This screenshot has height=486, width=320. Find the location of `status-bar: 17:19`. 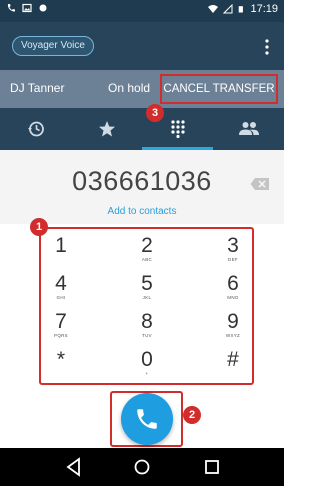

status-bar: 17:19 is located at coordinates (142, 11).